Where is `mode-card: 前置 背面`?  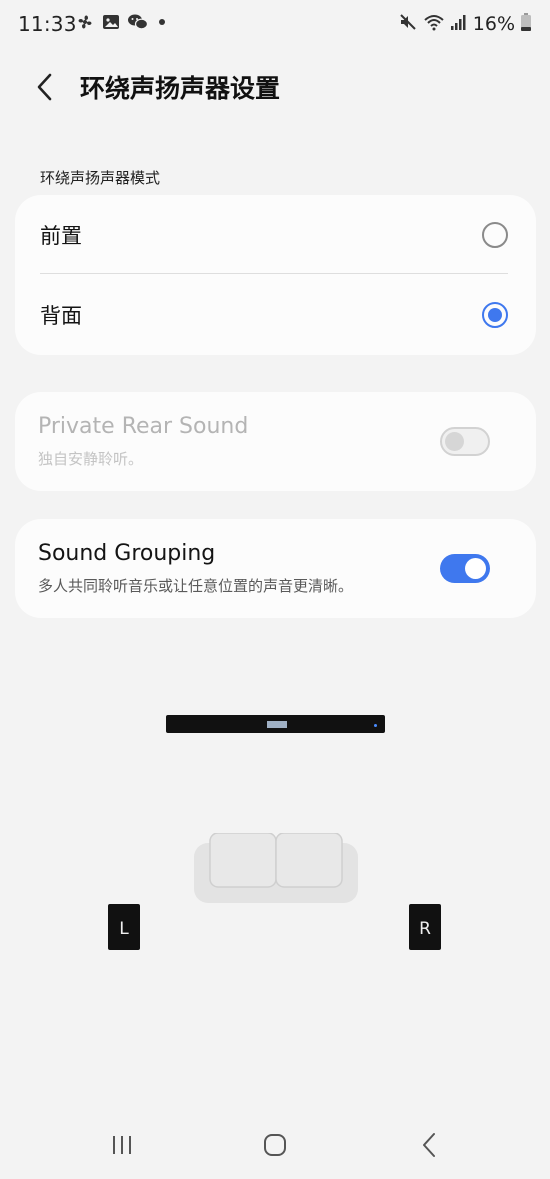 mode-card: 前置 背面 is located at coordinates (275, 275).